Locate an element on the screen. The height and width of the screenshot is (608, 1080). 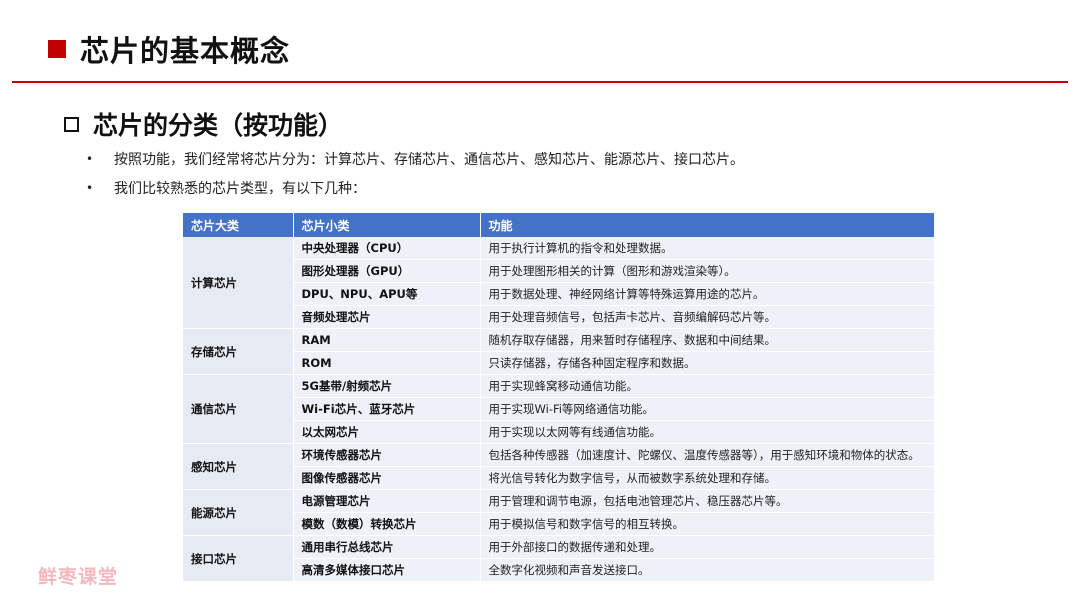
function-cell: 用于管理和调节电源，包括电池管理芯片、稳压器芯片等。 is located at coordinates (707, 501).